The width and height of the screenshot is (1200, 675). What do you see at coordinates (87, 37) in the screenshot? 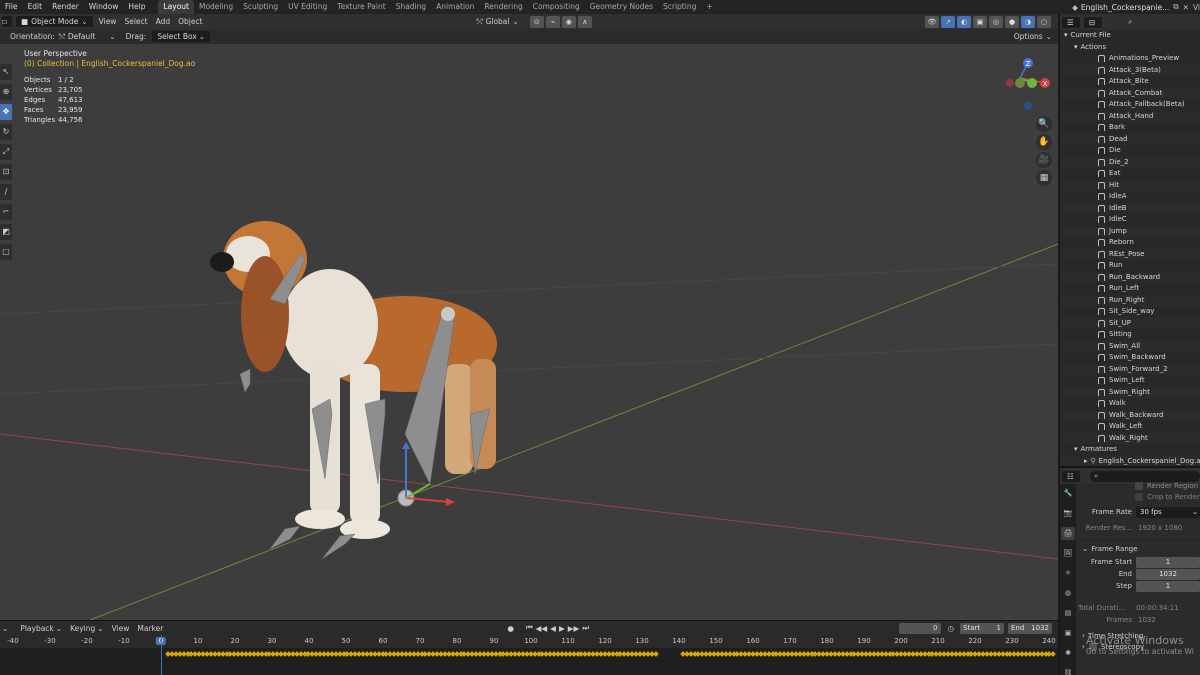
I see `orientation-dropdown: ⤲ Default ⌄` at bounding box center [87, 37].